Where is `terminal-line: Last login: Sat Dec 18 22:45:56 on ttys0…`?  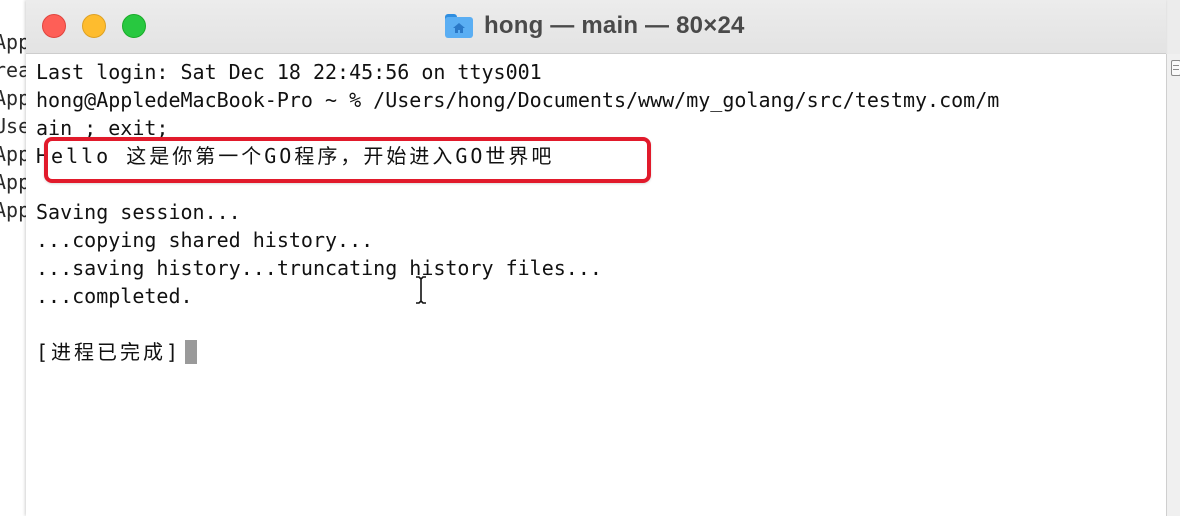
terminal-line: Last login: Sat Dec 18 22:45:56 on ttys0… is located at coordinates (289, 72).